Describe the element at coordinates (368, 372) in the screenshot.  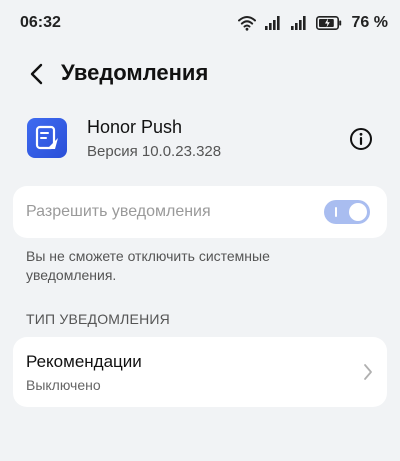
I see `chevron-right-icon` at that location.